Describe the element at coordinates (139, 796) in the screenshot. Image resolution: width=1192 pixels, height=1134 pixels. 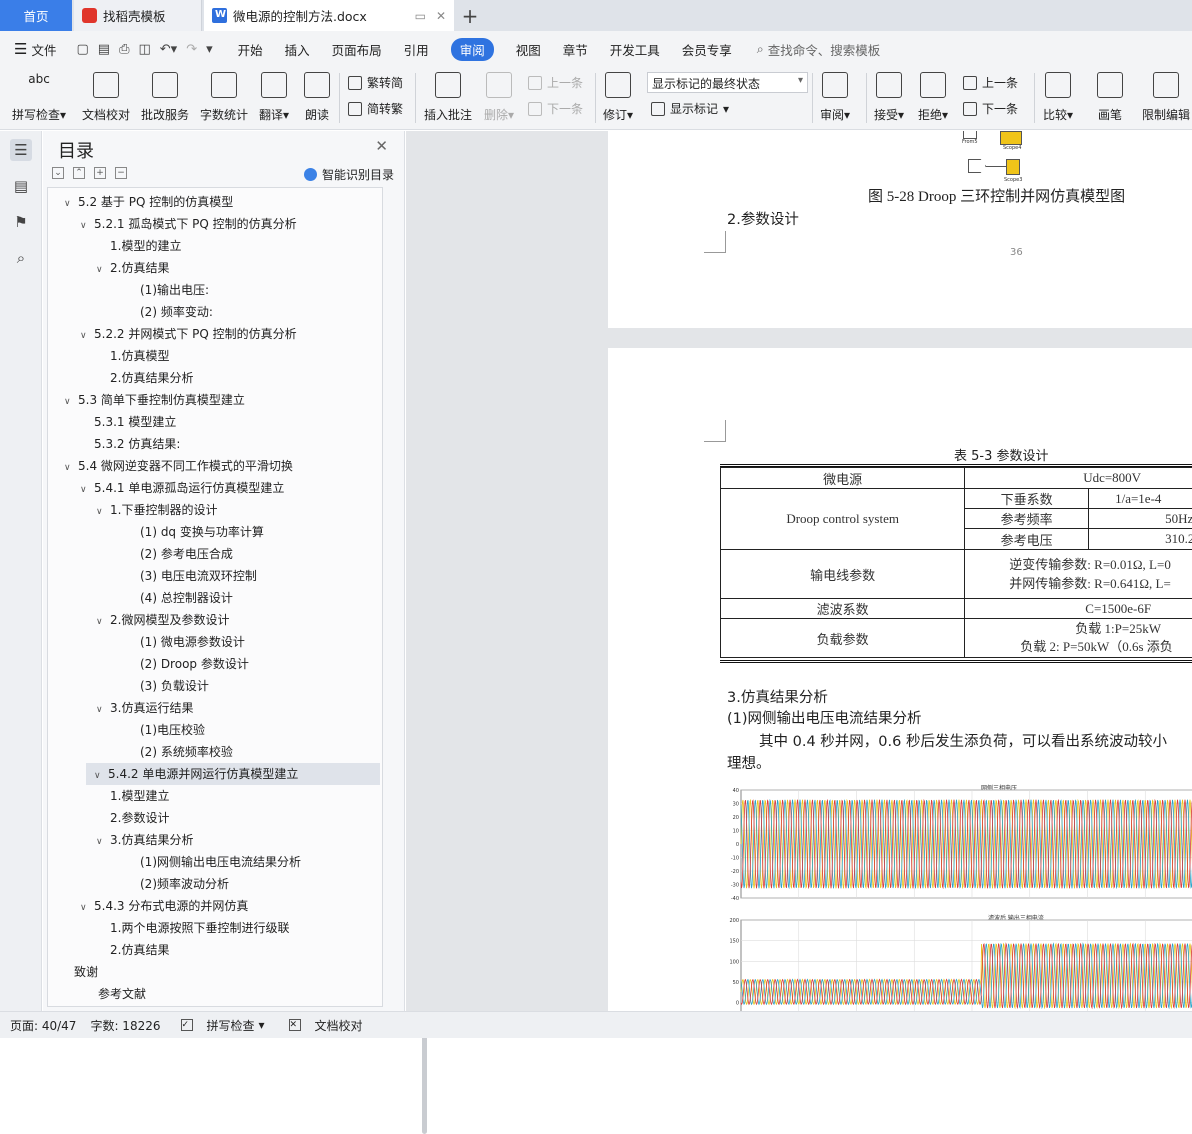
I see `toc-item: 1.模型建立` at that location.